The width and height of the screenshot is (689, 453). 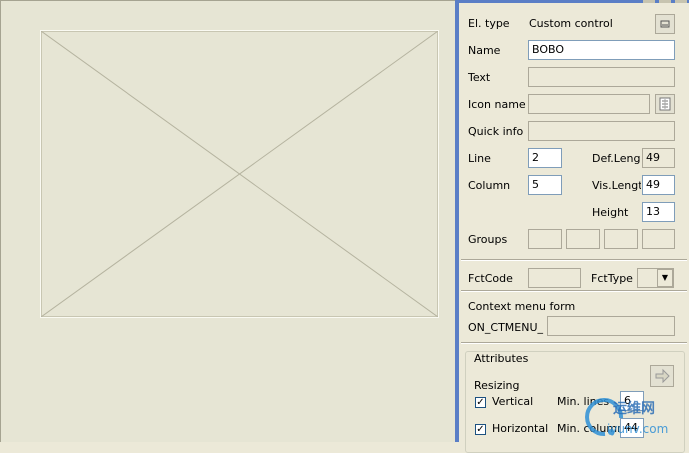 What do you see at coordinates (501, 358) in the screenshot?
I see `attributes-group-title: Attributes` at bounding box center [501, 358].